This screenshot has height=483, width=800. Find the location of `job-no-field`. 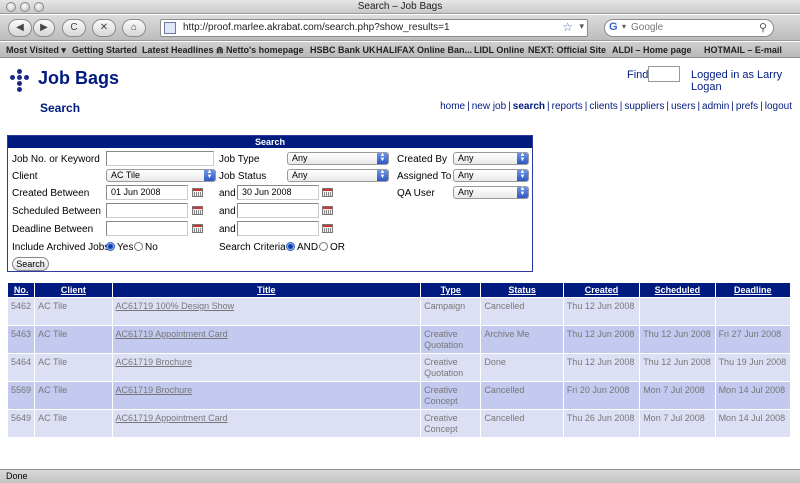

job-no-field is located at coordinates (160, 158).